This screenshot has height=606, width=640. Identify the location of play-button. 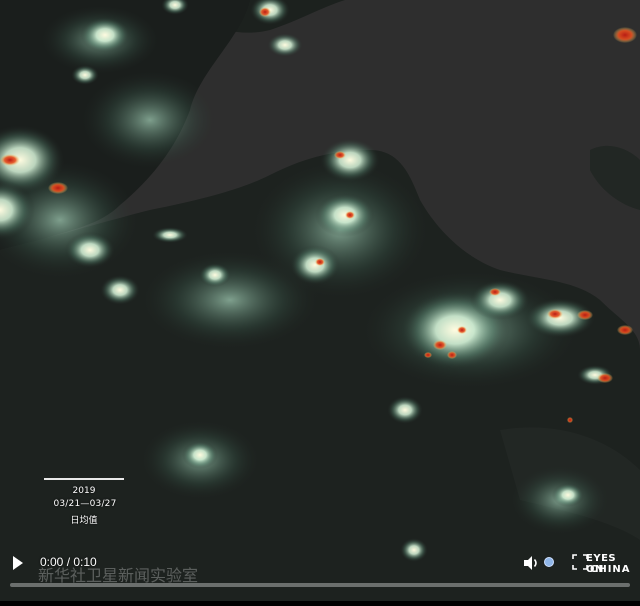
(18, 563).